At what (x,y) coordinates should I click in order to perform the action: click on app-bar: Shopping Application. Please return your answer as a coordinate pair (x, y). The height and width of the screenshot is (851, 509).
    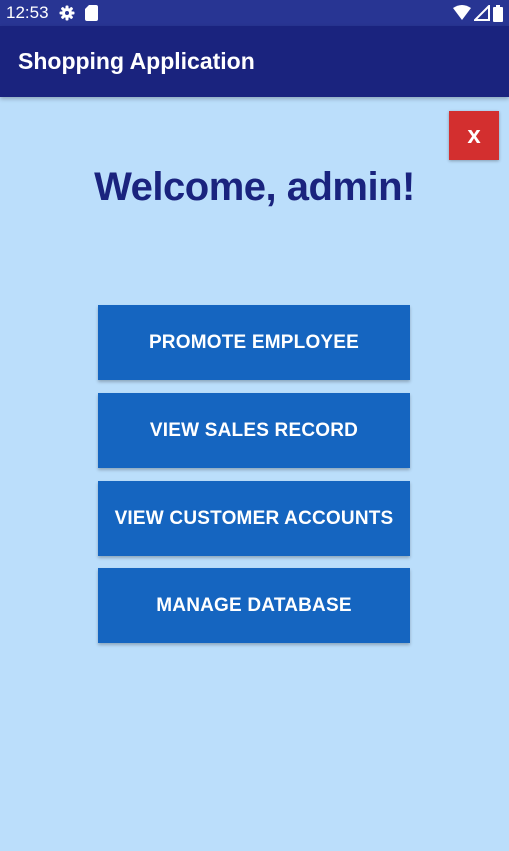
    Looking at the image, I should click on (254, 61).